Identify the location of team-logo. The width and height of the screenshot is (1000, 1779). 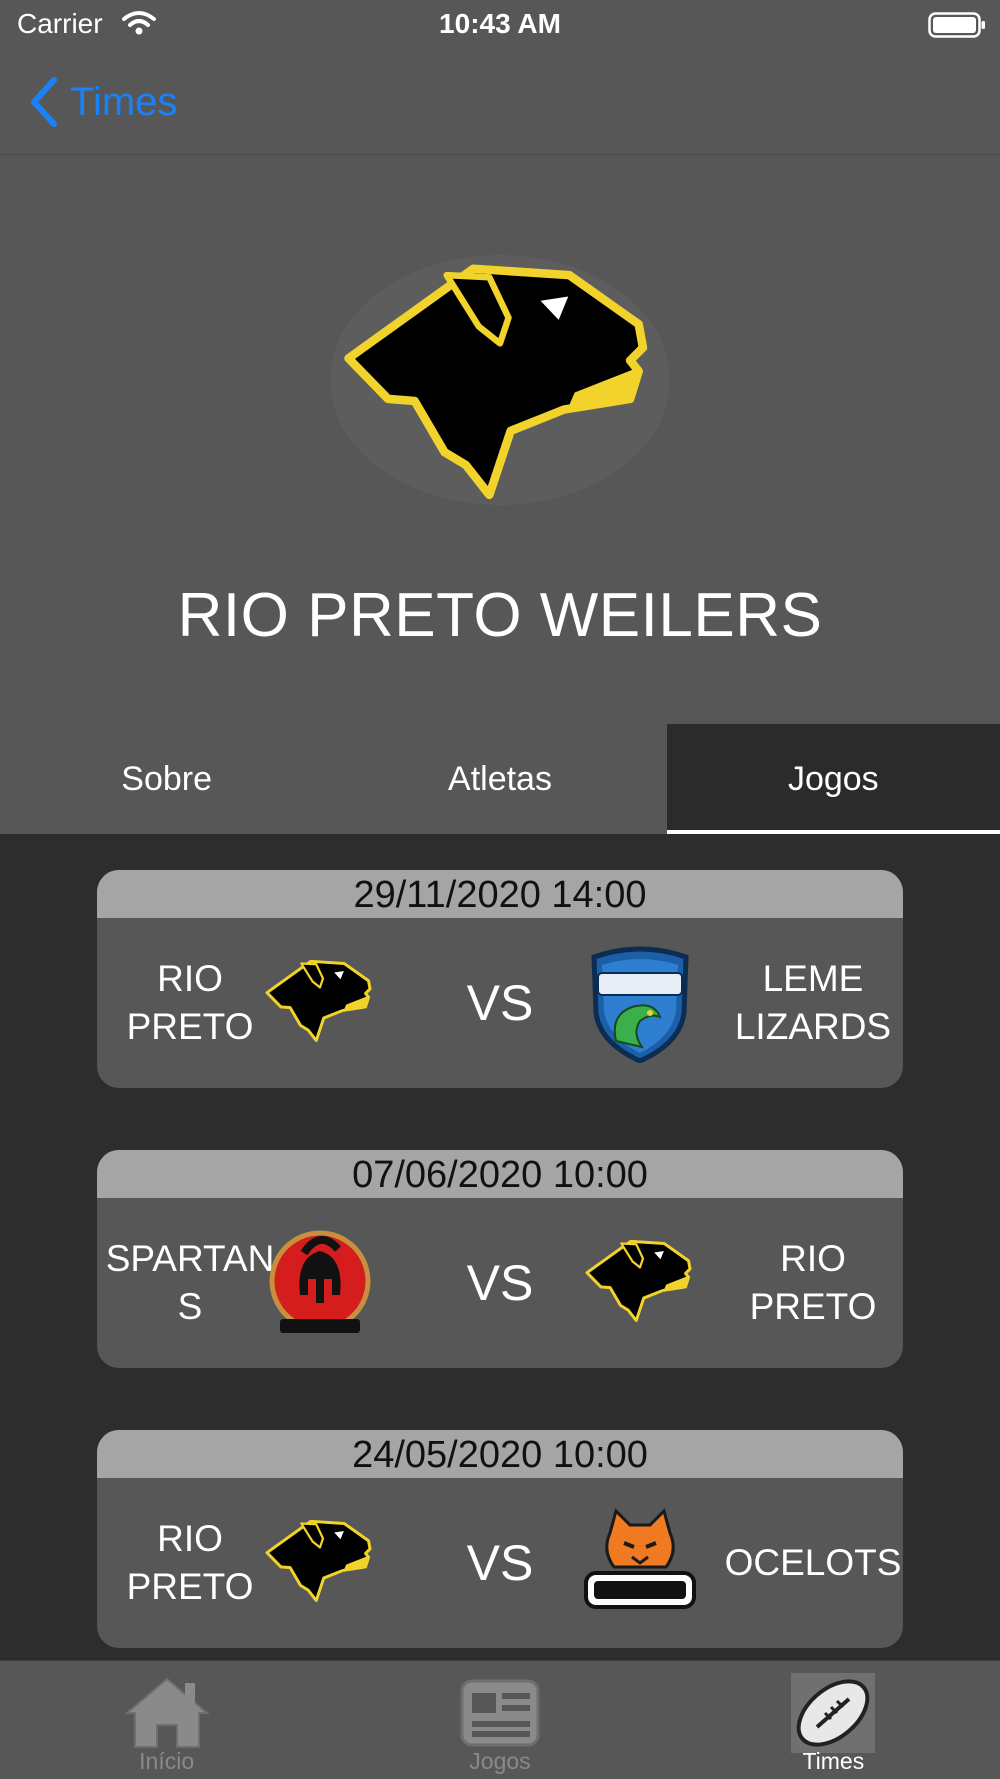
(500, 380).